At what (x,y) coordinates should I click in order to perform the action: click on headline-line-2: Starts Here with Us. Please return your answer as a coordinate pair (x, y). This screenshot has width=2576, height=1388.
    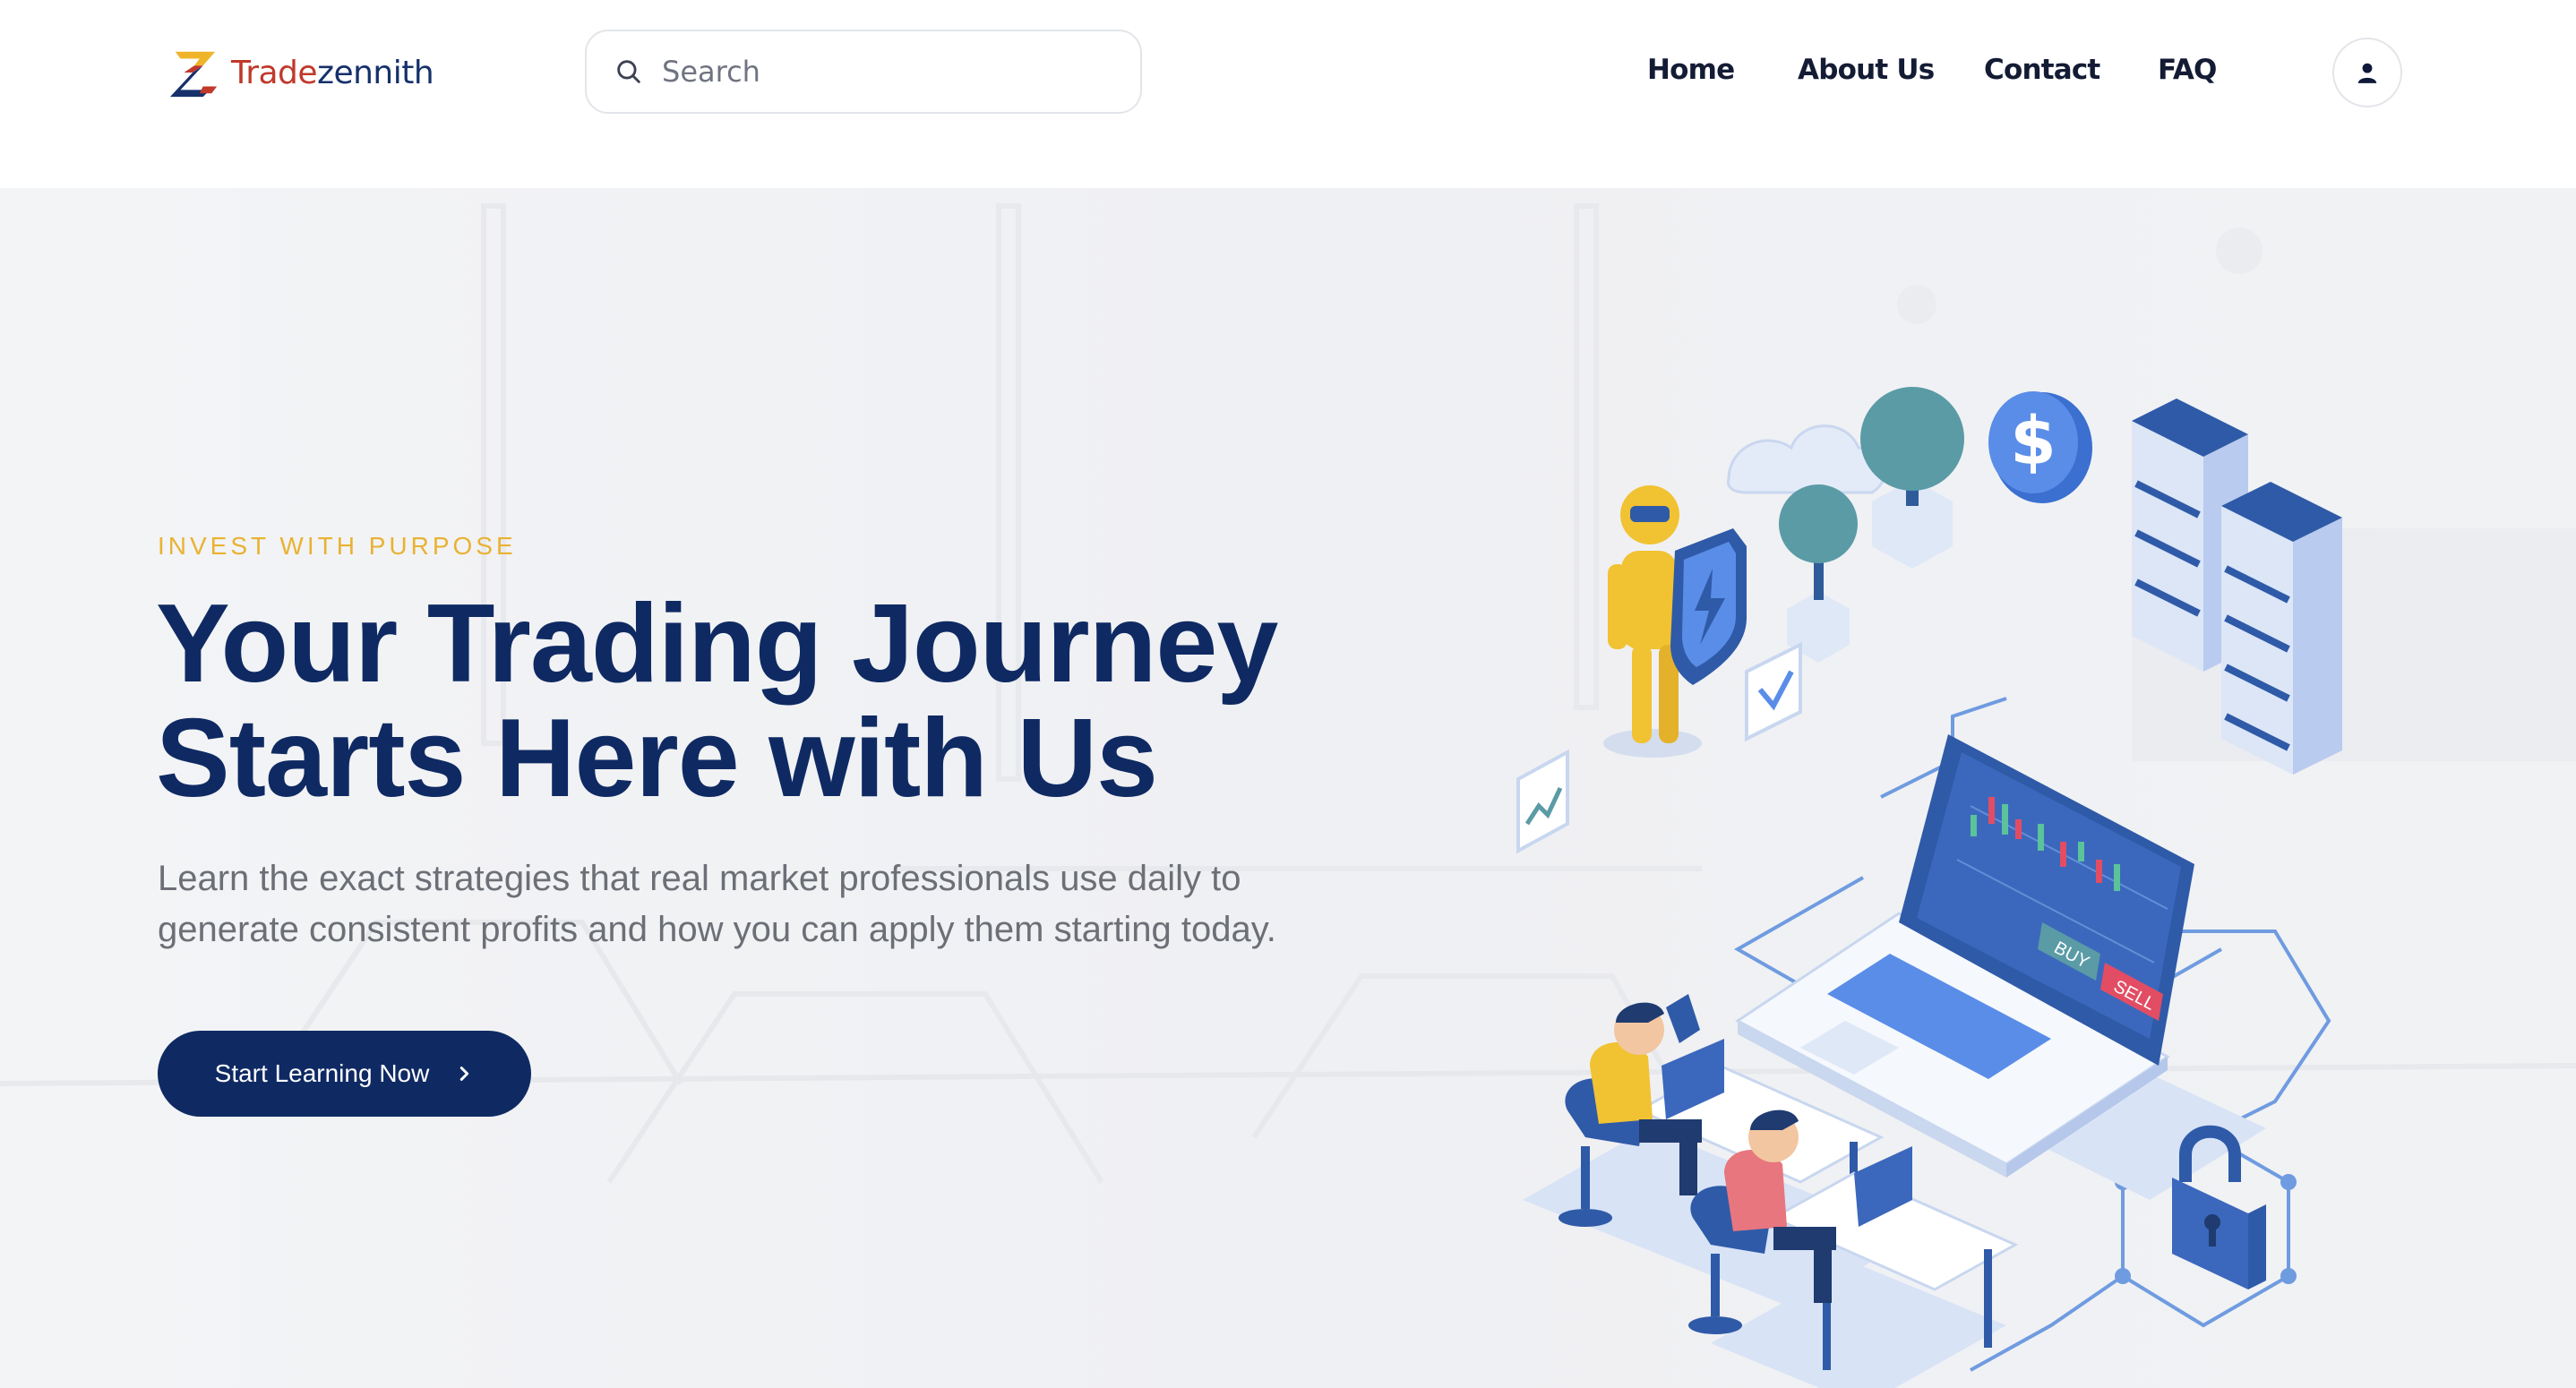
    Looking at the image, I should click on (657, 758).